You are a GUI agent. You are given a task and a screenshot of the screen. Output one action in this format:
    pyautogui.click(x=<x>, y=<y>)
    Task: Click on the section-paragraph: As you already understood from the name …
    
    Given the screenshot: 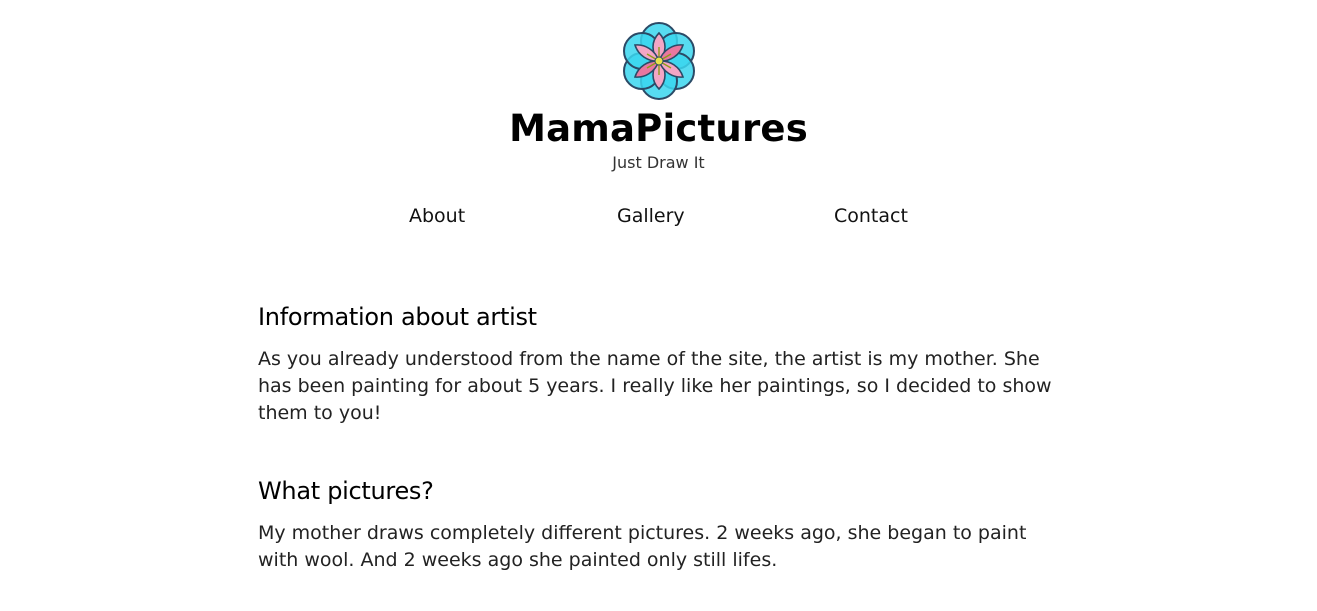 What is the action you would take?
    pyautogui.click(x=655, y=386)
    